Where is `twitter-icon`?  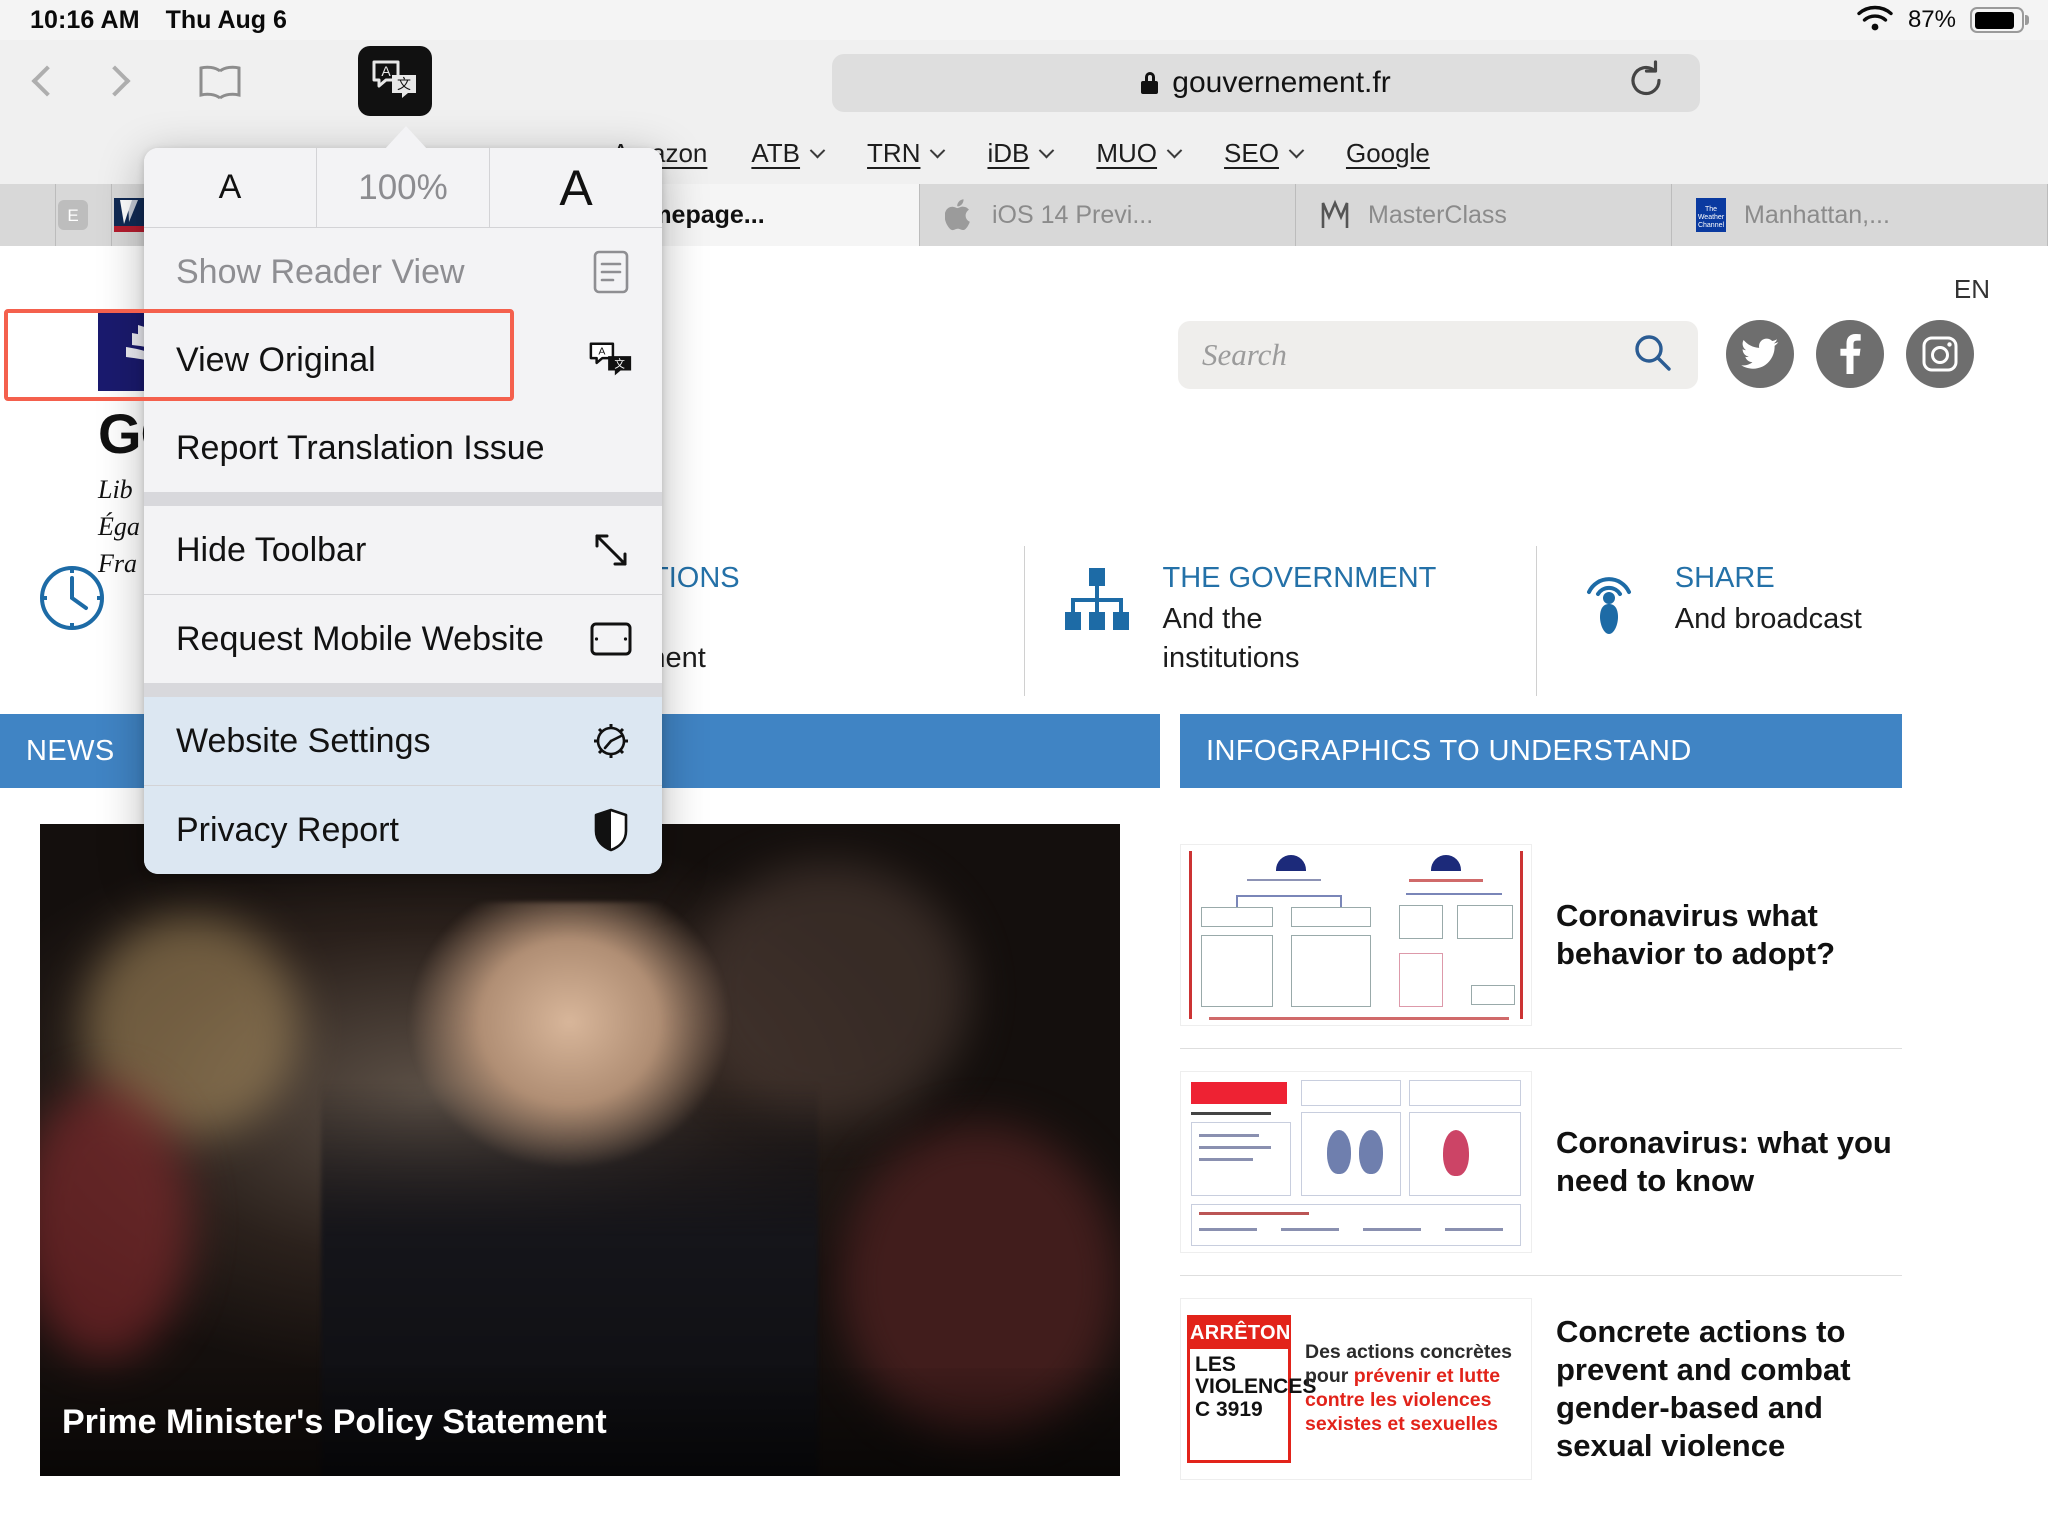
twitter-icon is located at coordinates (1760, 354).